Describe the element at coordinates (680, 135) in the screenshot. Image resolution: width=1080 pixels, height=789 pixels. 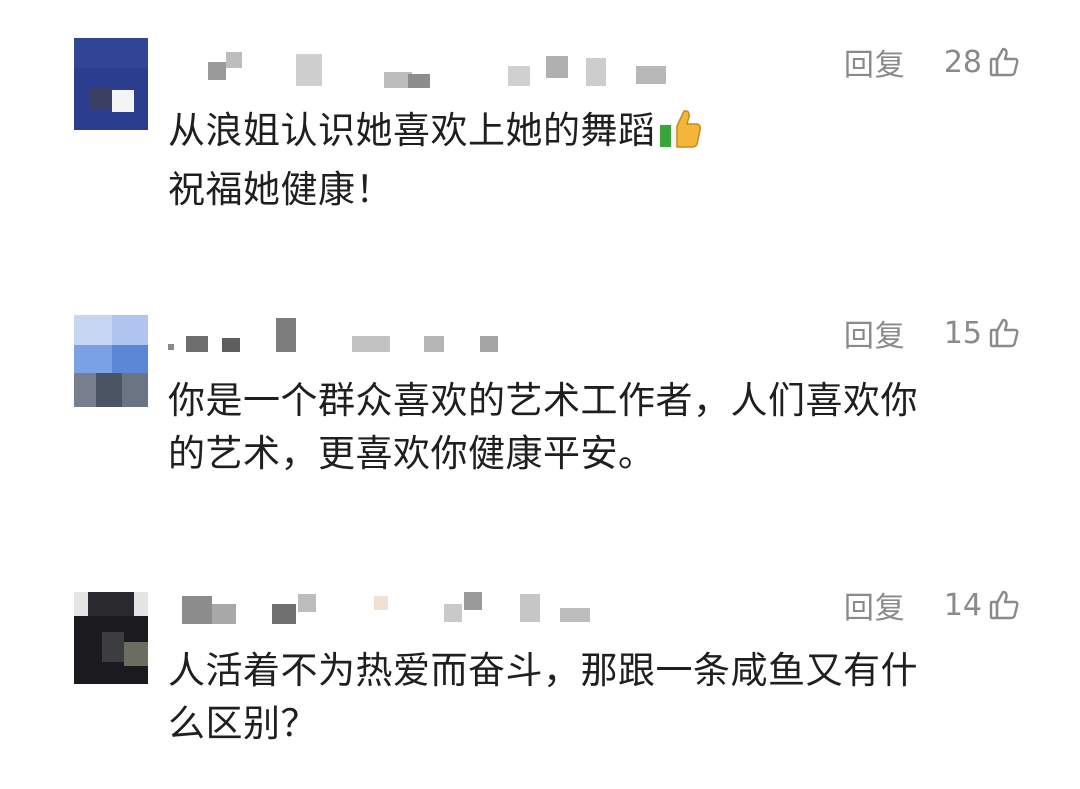
I see `thumbs-up-emoji-icon` at that location.